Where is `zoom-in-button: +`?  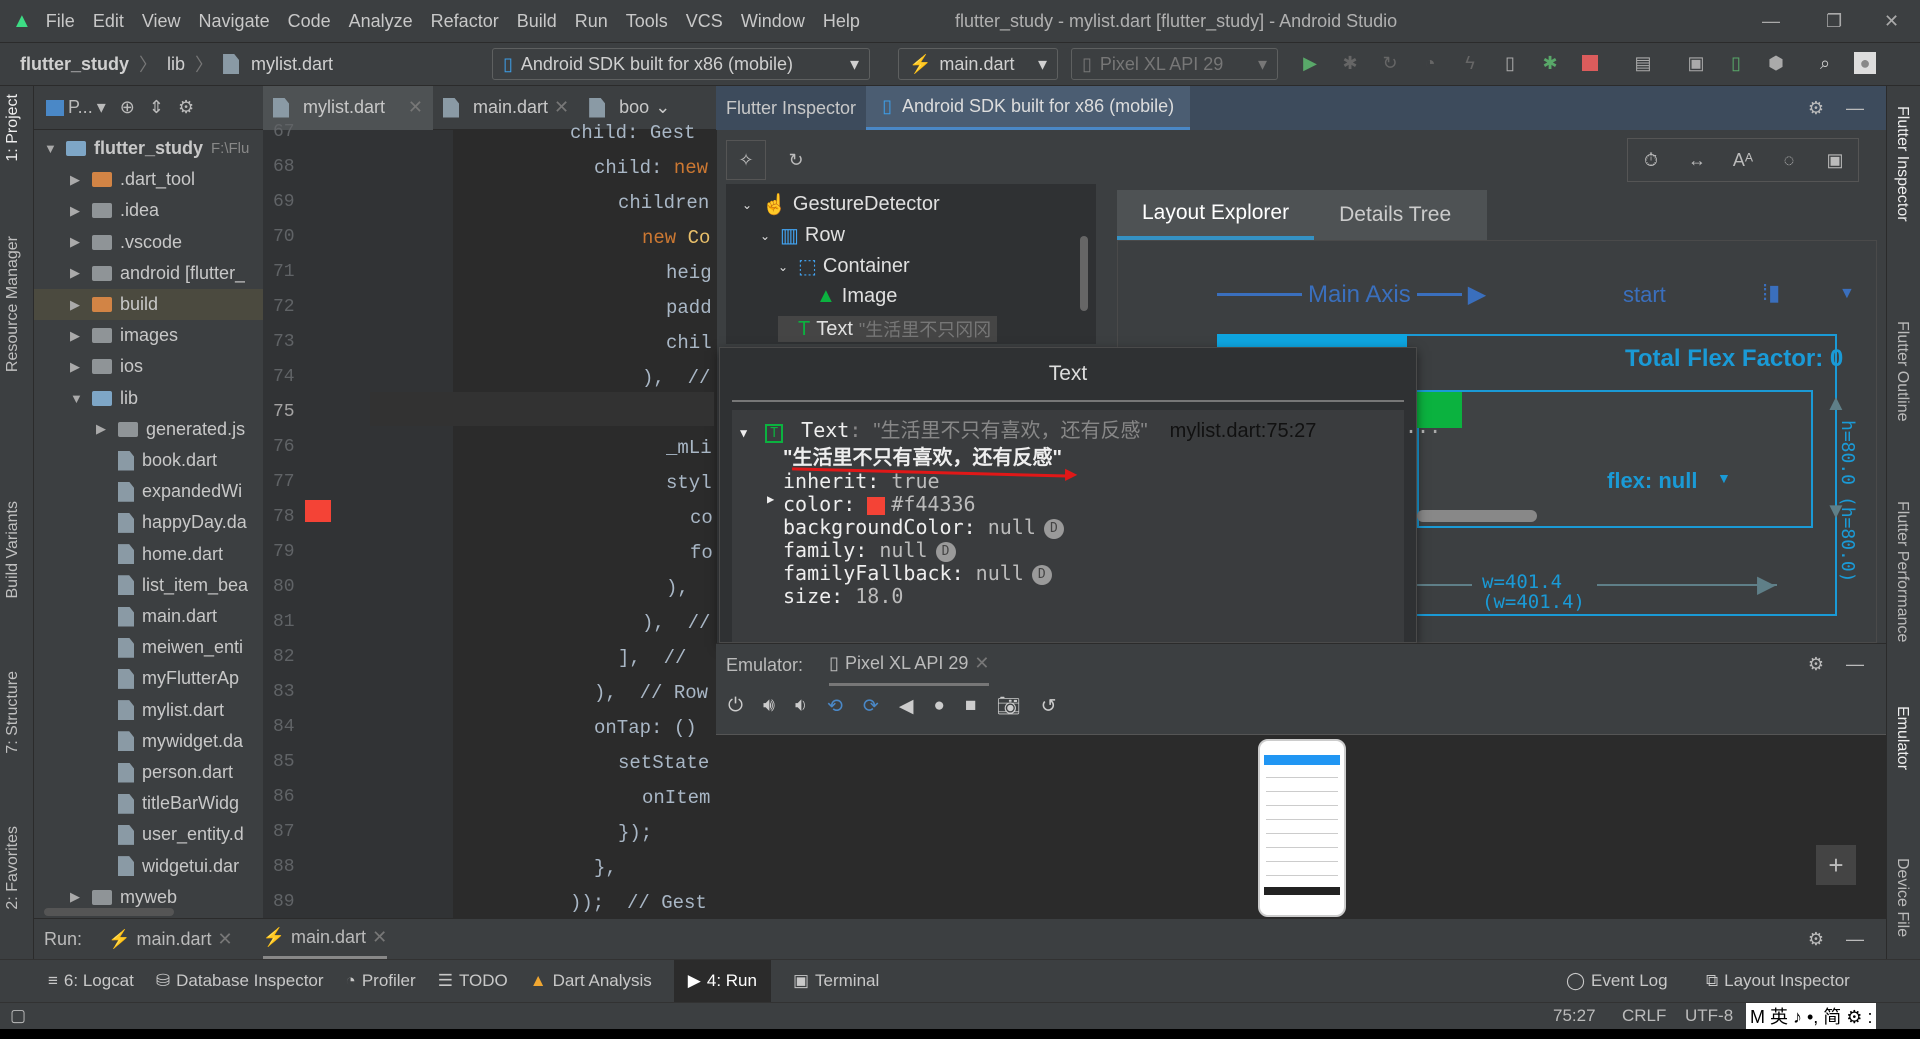
zoom-in-button: + is located at coordinates (1836, 865).